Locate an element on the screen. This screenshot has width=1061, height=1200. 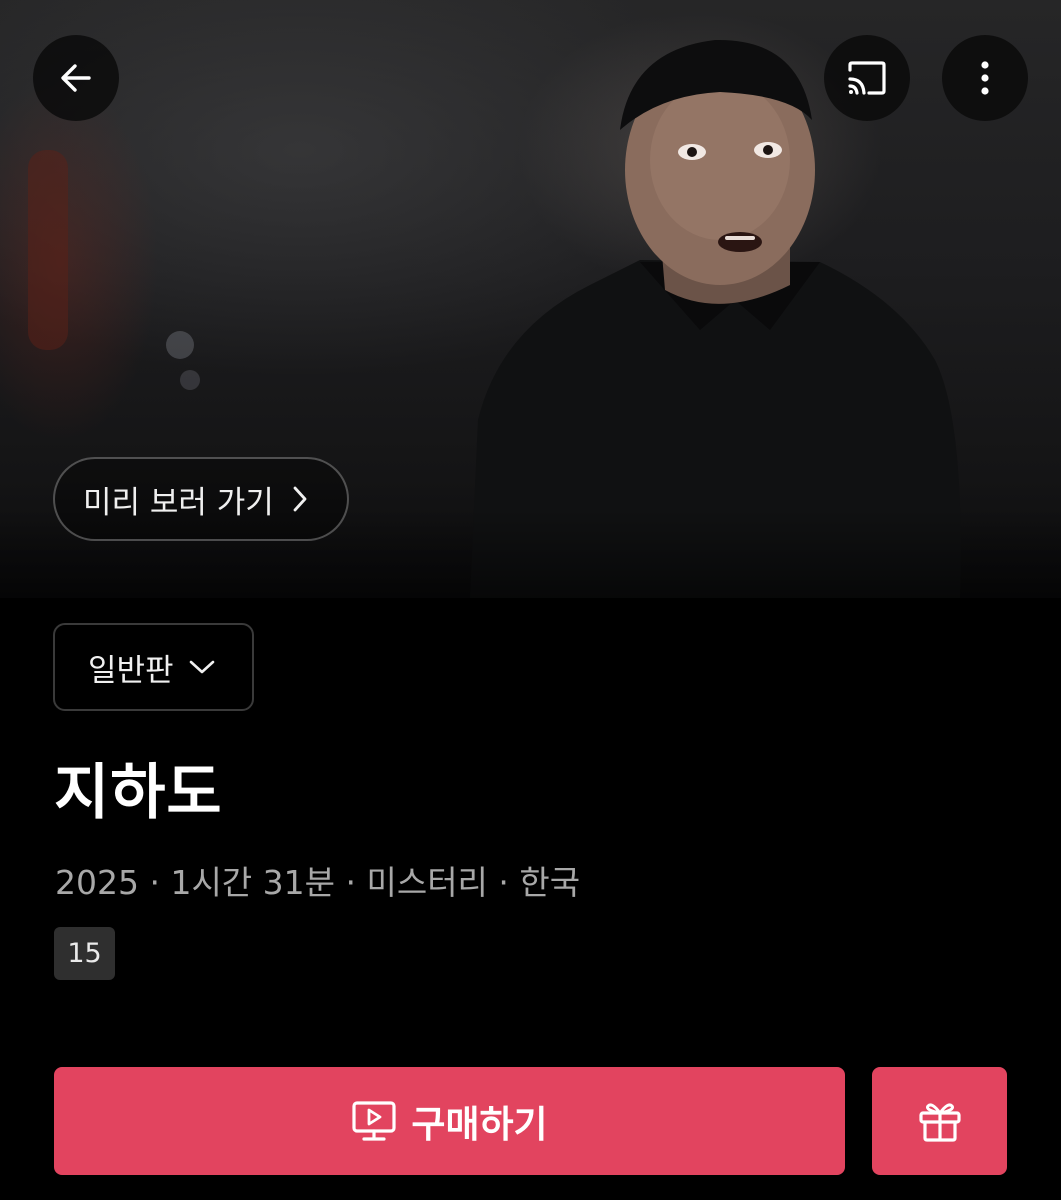
cast-button is located at coordinates (867, 78).